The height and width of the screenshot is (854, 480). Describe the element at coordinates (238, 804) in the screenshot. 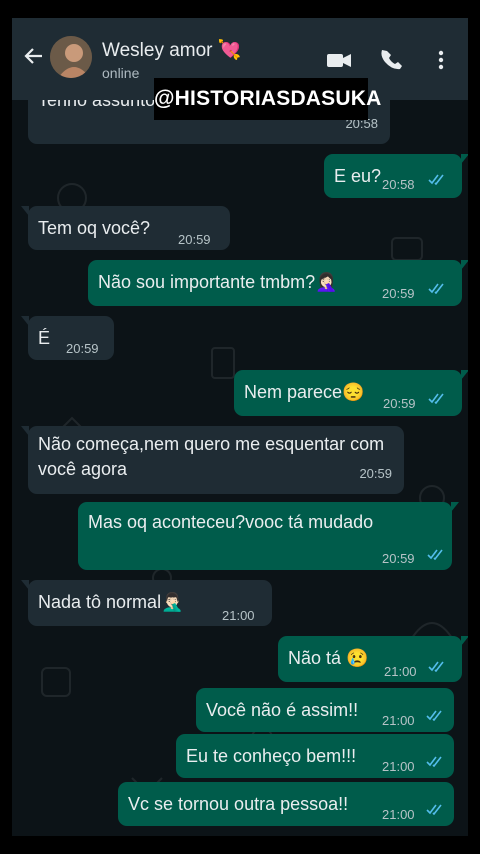

I see `message-text: Vc se tornou outra pessoa!!` at that location.